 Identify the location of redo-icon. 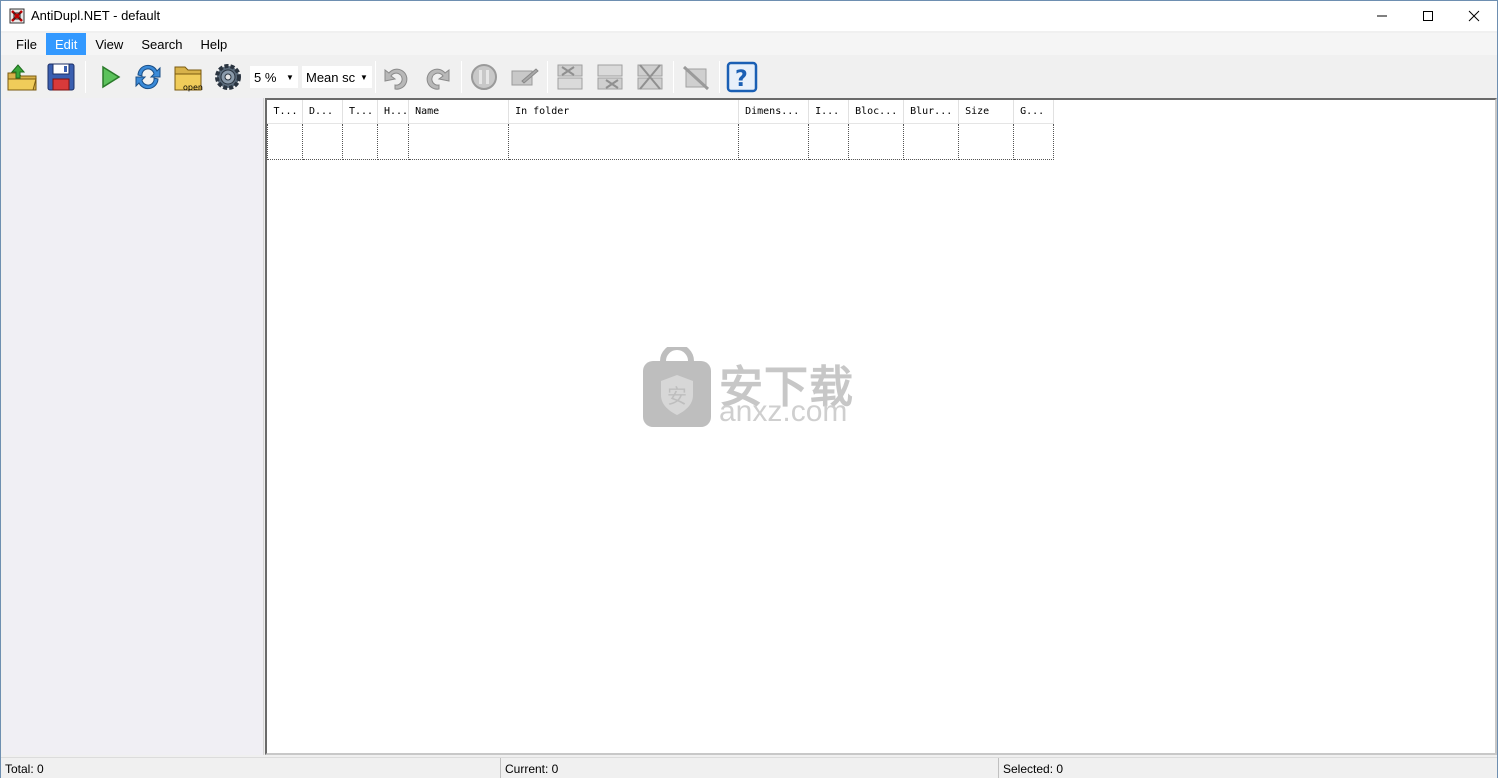
(438, 79).